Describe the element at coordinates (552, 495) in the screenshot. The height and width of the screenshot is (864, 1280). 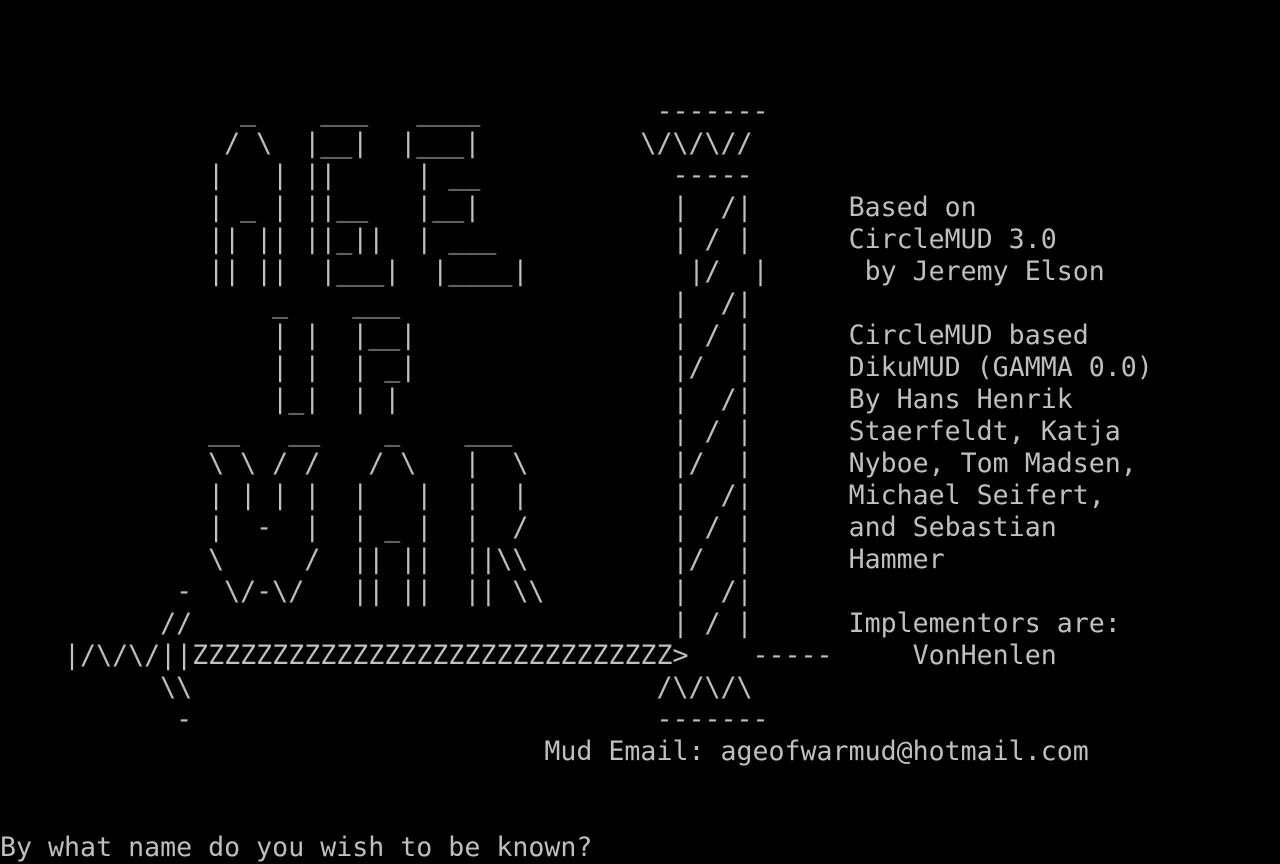
I see `ascii-art-line: | | | | | | | | | /| Michael Seifert,` at that location.